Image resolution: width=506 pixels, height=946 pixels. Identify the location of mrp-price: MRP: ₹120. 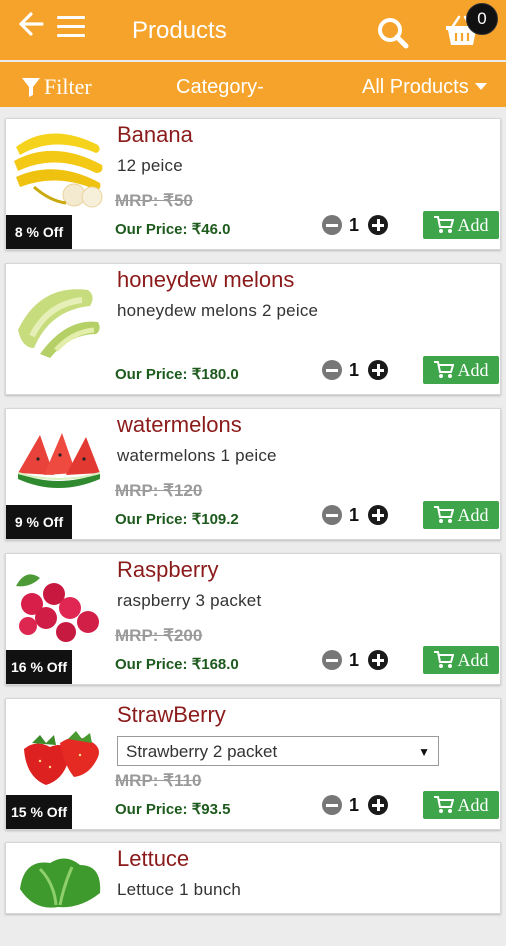
(159, 490).